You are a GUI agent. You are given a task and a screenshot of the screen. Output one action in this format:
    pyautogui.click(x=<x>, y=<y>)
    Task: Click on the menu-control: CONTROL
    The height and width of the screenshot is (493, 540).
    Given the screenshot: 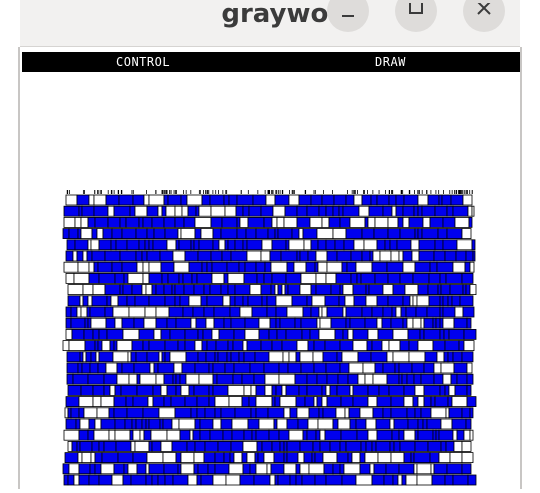 What is the action you would take?
    pyautogui.click(x=143, y=62)
    